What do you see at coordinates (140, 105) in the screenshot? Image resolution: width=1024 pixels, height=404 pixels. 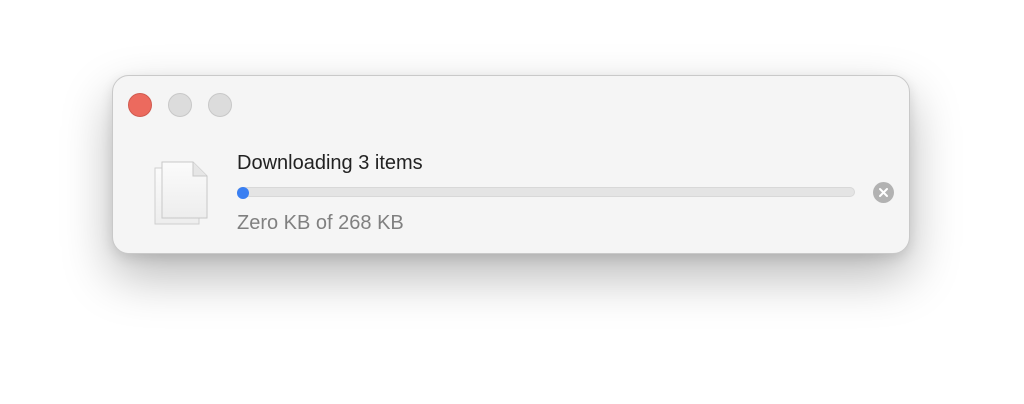 I see `close-window-button` at bounding box center [140, 105].